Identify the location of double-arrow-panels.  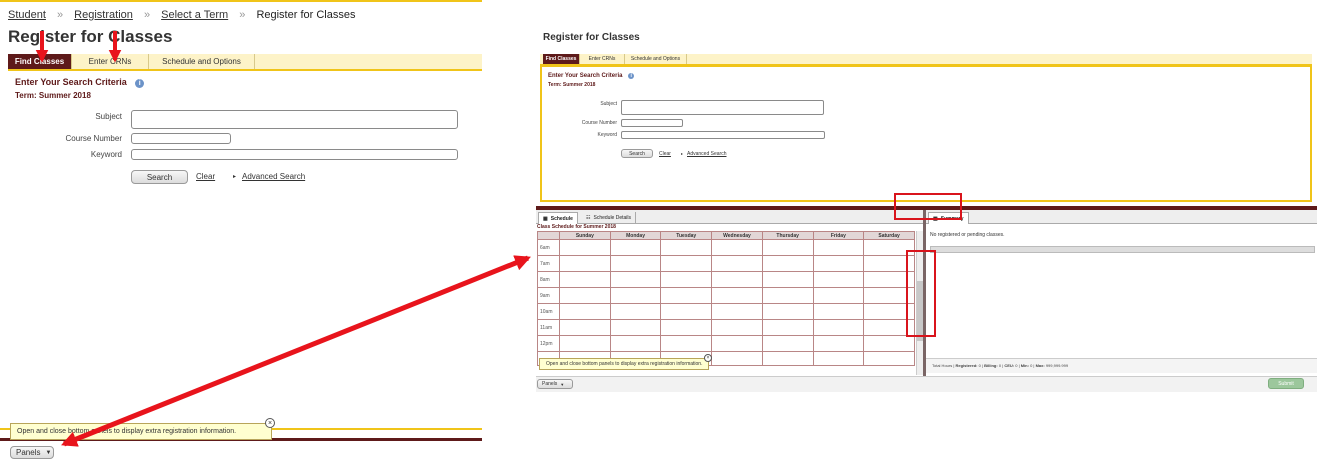
(296, 351).